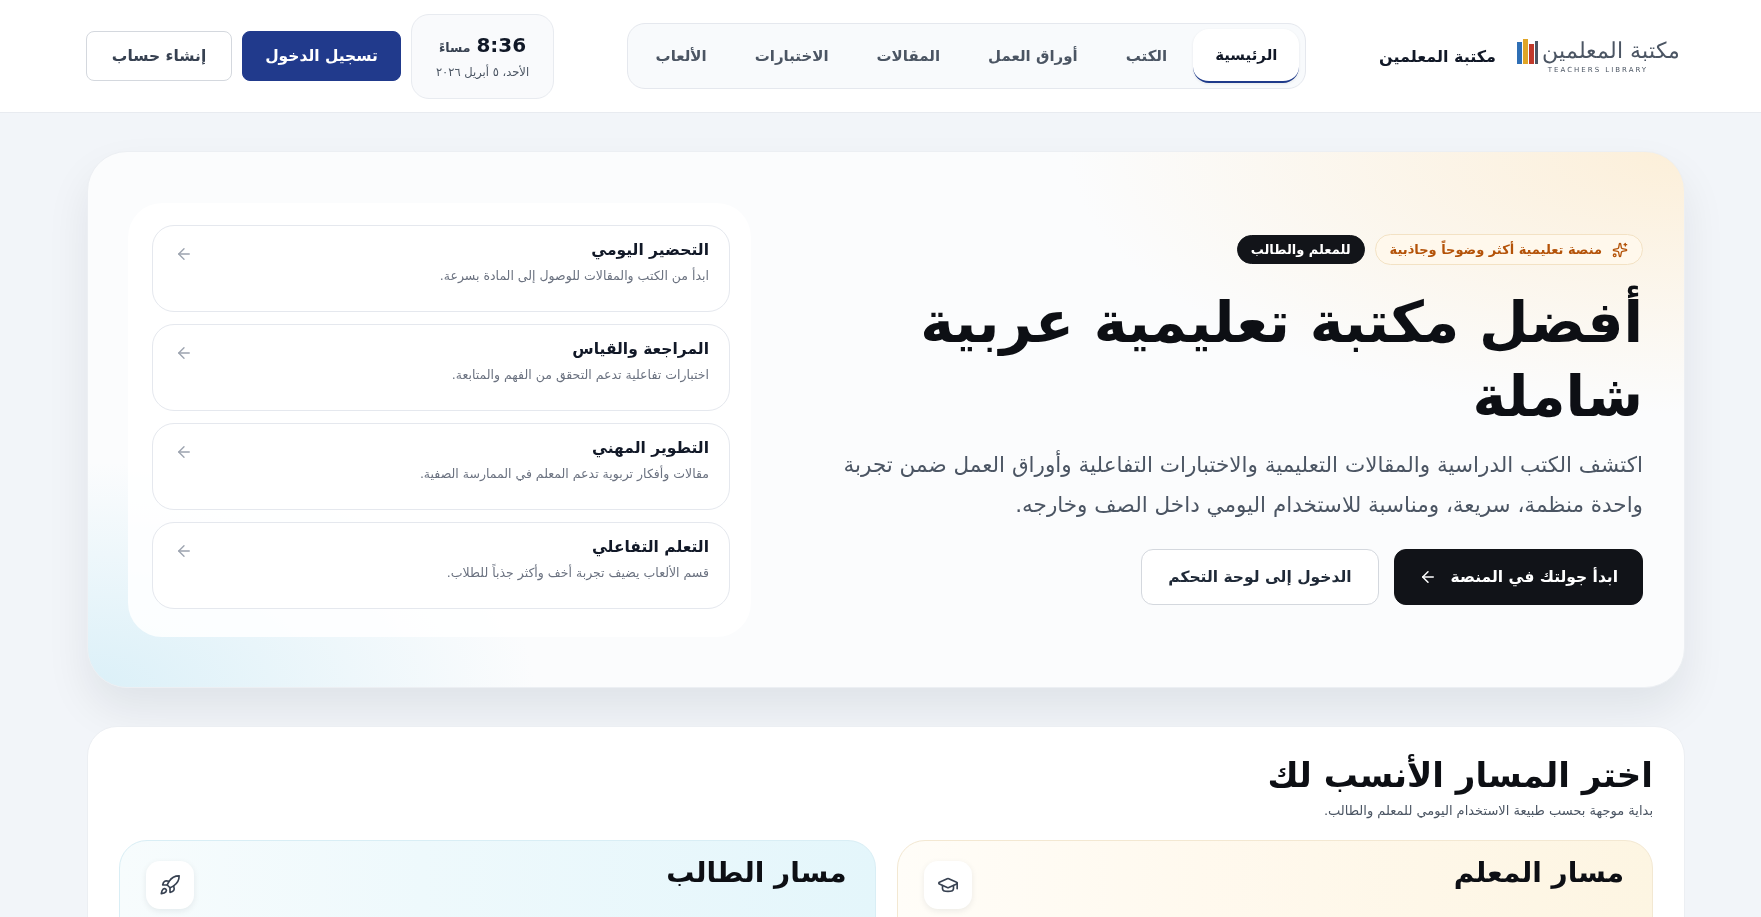 Image resolution: width=1761 pixels, height=917 pixels. I want to click on books-icon, so click(1527, 51).